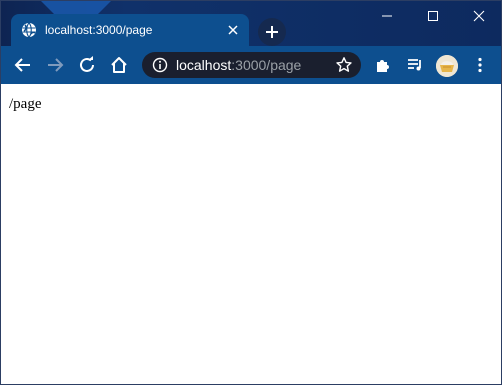  I want to click on close-icon, so click(479, 16).